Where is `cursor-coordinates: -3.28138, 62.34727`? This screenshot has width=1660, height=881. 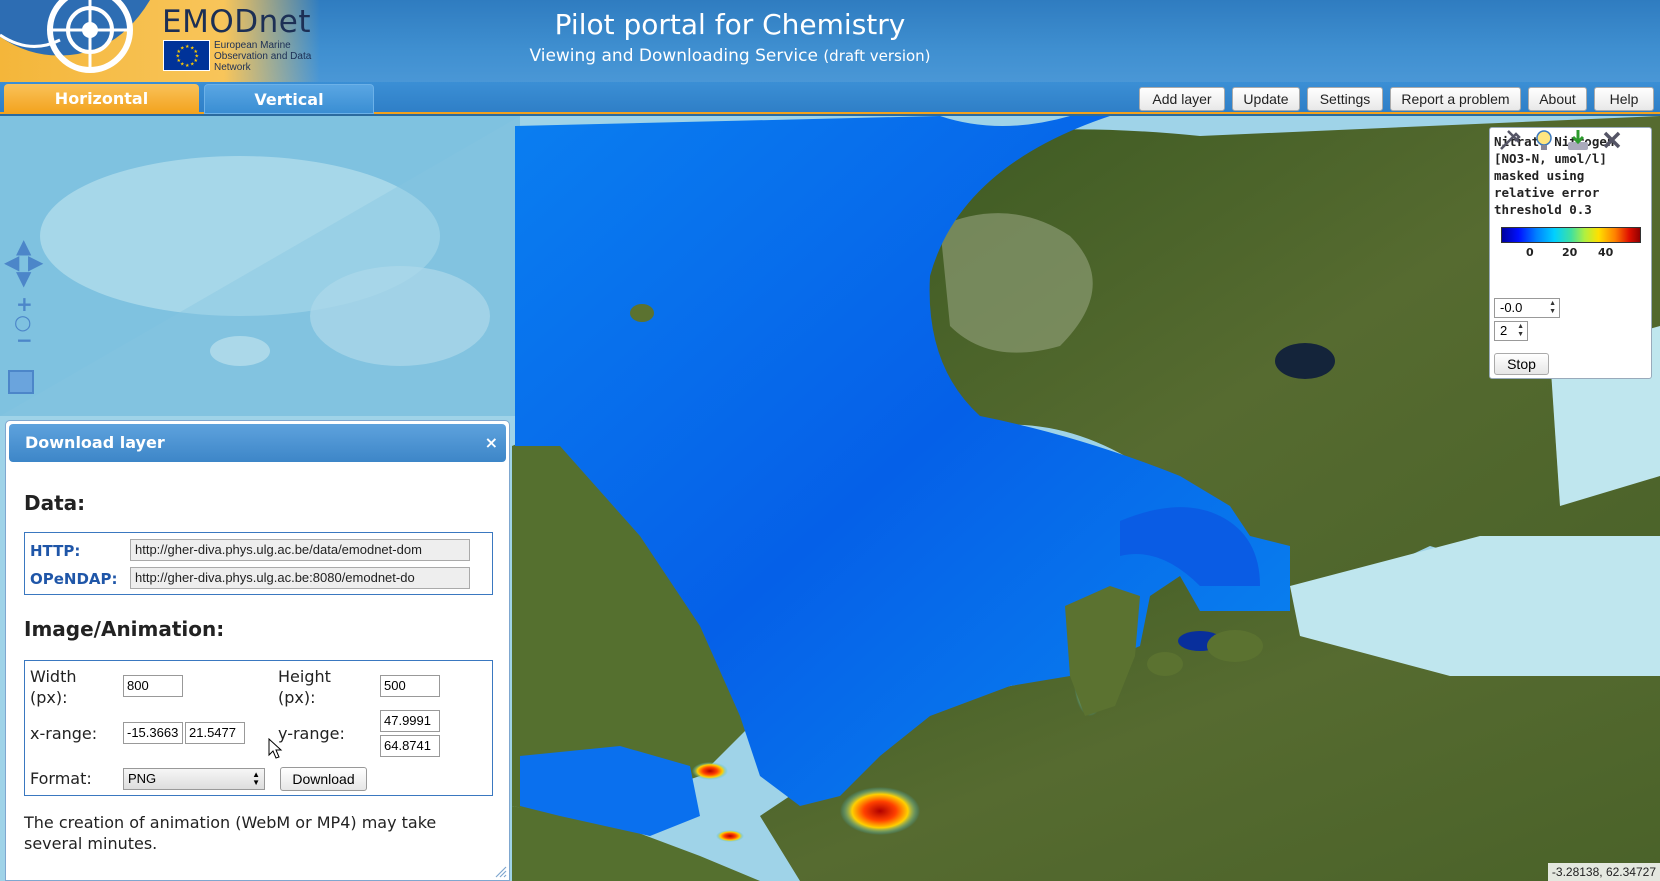 cursor-coordinates: -3.28138, 62.34727 is located at coordinates (1603, 872).